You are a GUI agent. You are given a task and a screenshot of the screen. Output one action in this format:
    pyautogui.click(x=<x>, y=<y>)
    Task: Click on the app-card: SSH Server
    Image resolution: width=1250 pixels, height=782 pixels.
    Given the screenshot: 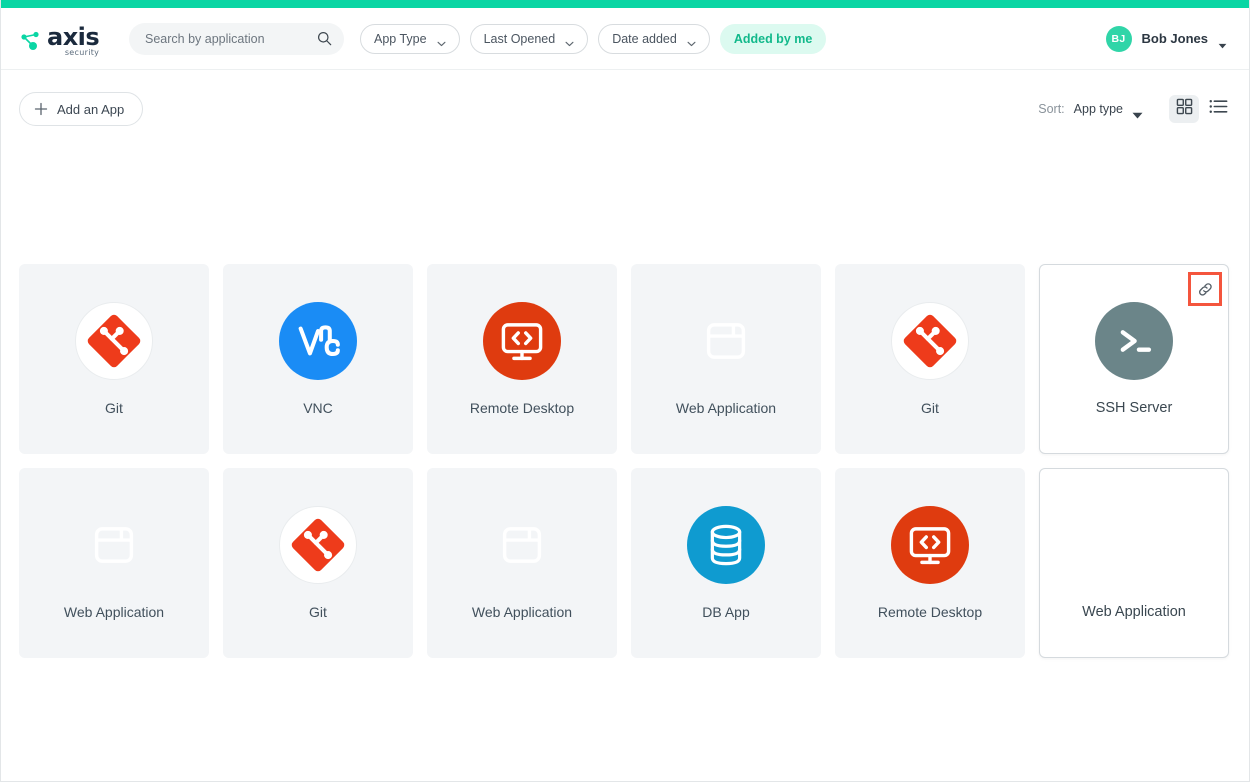 What is the action you would take?
    pyautogui.click(x=1134, y=359)
    